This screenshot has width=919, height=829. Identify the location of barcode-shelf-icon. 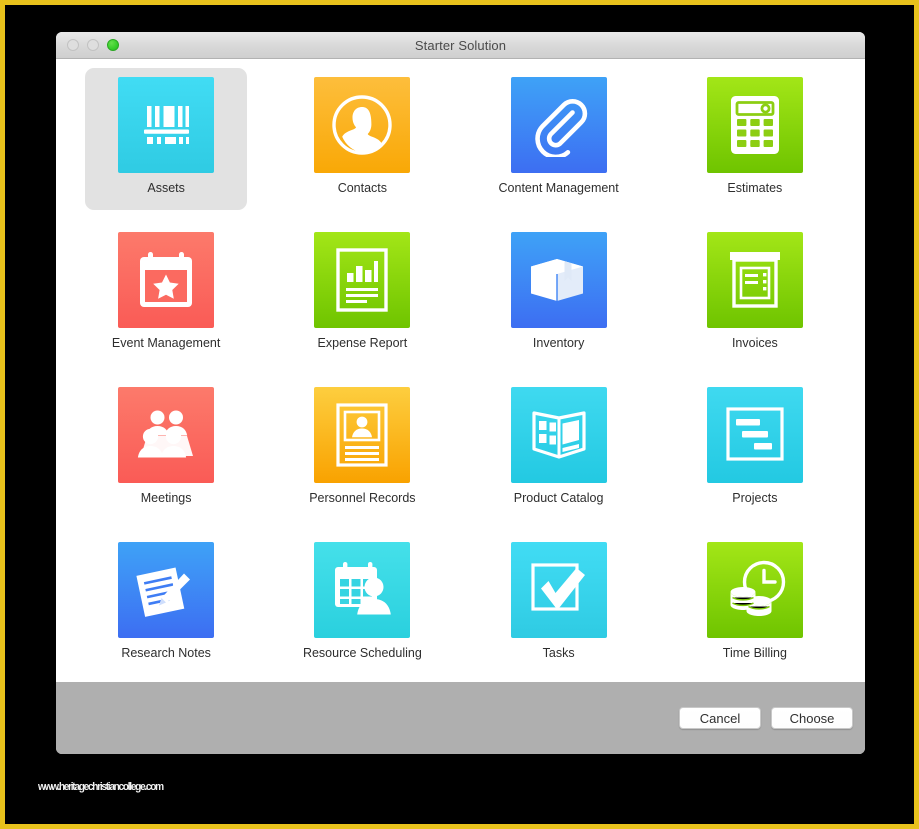
(166, 125).